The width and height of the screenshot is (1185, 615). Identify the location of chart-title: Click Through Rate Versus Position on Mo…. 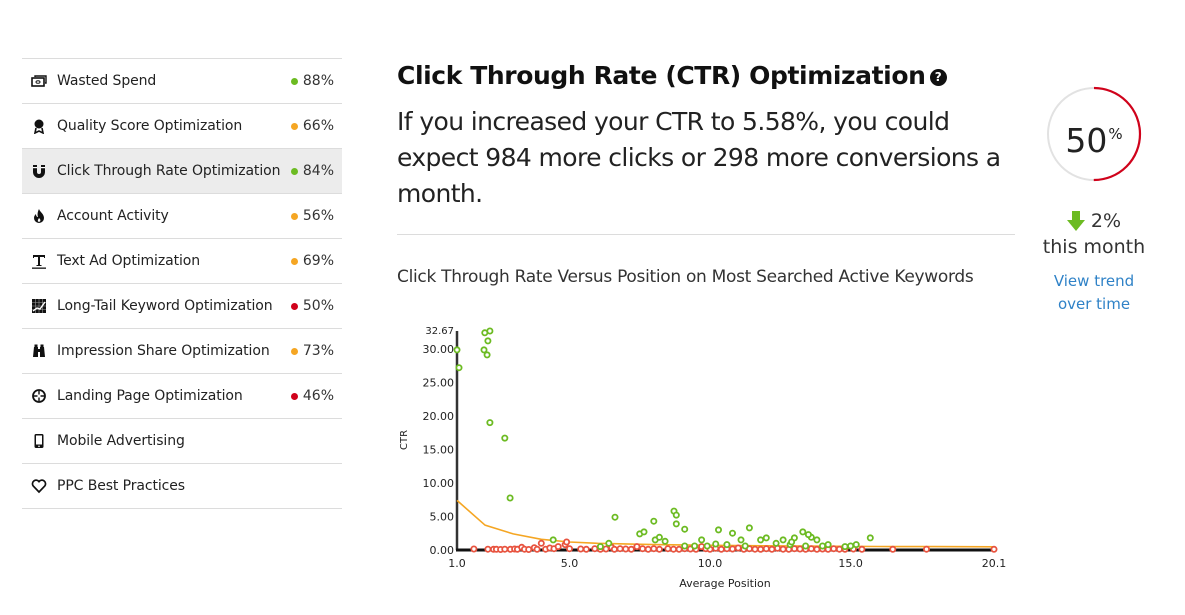
(685, 277).